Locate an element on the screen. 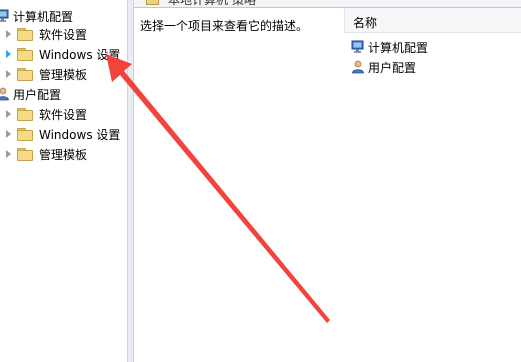  column-header-label: 名称 is located at coordinates (365, 23).